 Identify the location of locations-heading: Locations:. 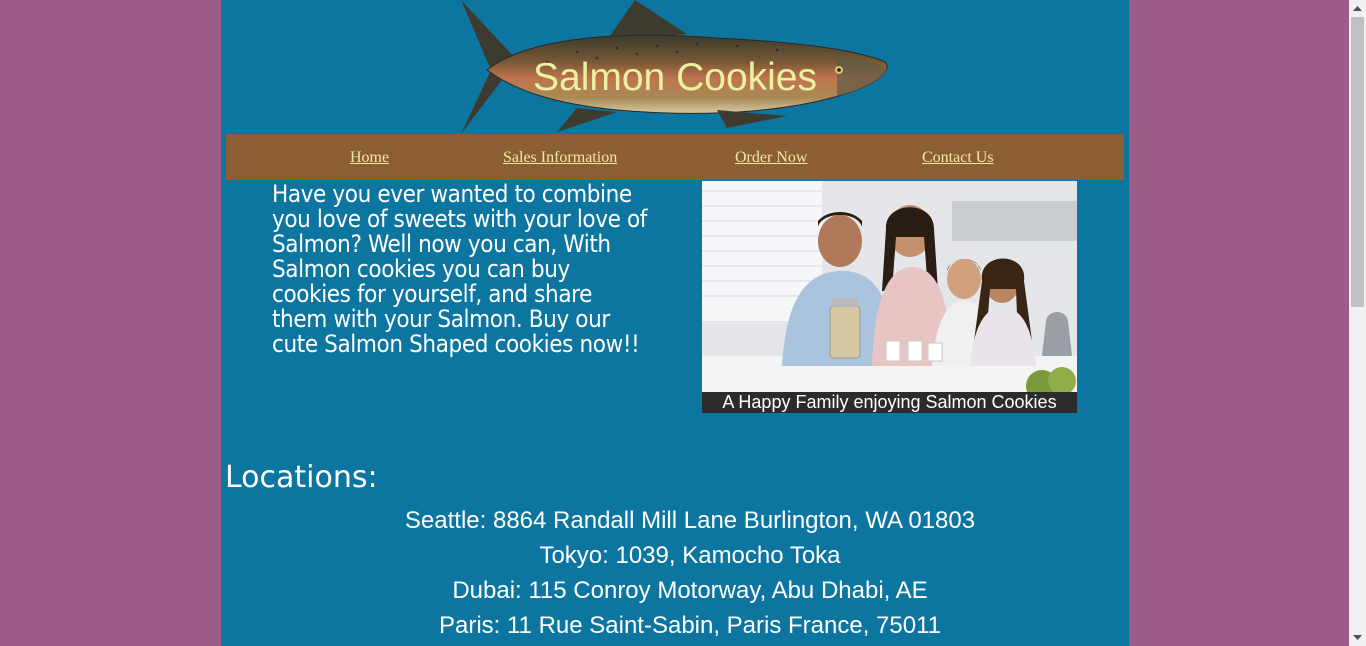
(301, 477).